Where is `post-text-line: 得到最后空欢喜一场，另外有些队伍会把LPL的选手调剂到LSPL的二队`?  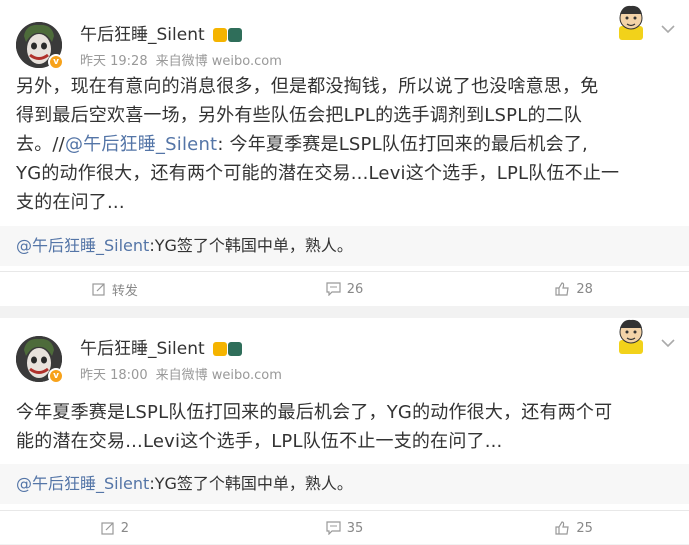
post-text-line: 得到最后空欢喜一场，另外有些队伍会把LPL的选手调剂到LSPL的二队 is located at coordinates (299, 115).